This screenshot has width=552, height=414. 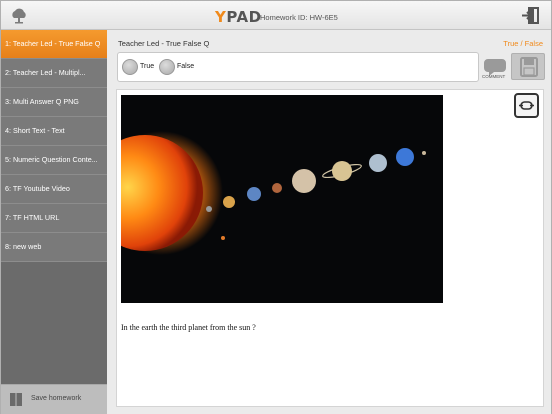 What do you see at coordinates (19, 15) in the screenshot?
I see `cloud-icon` at bounding box center [19, 15].